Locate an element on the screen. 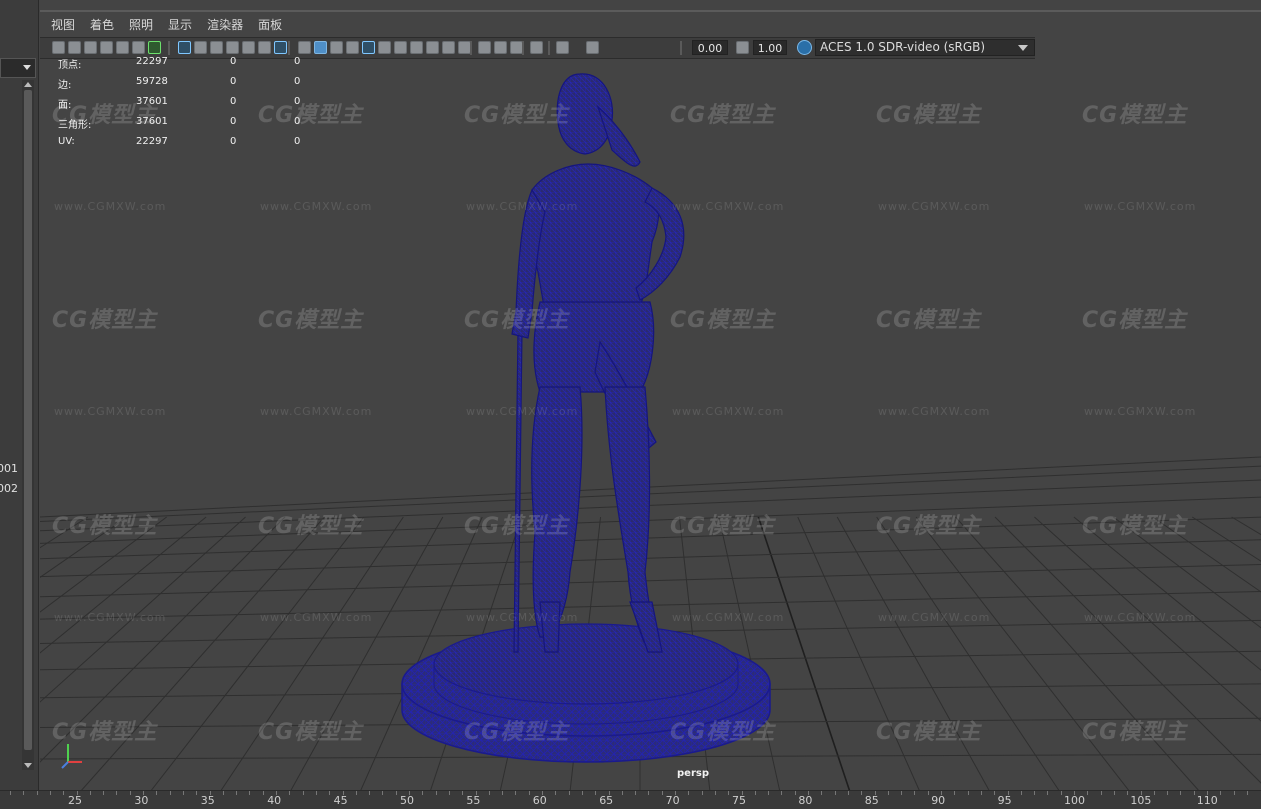 The image size is (1261, 809). color-management-icon is located at coordinates (804, 47).